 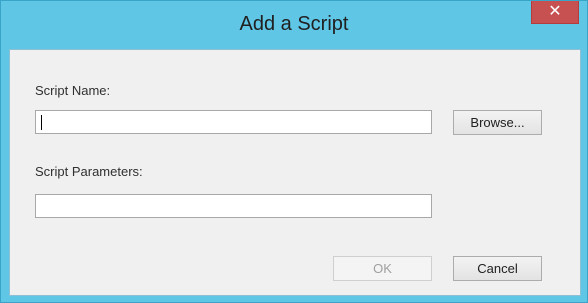 I want to click on close-button: ✕, so click(x=555, y=12).